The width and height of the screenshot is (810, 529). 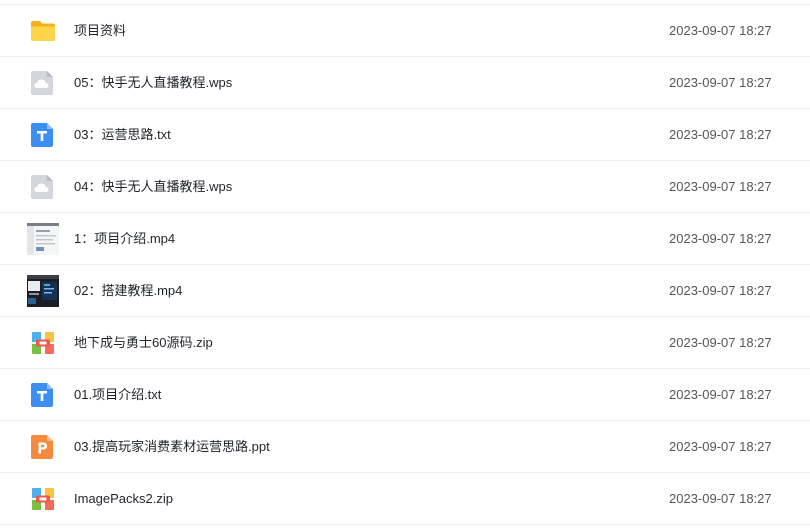 What do you see at coordinates (153, 186) in the screenshot?
I see `file-name: 04：快手无人直播教程.wps` at bounding box center [153, 186].